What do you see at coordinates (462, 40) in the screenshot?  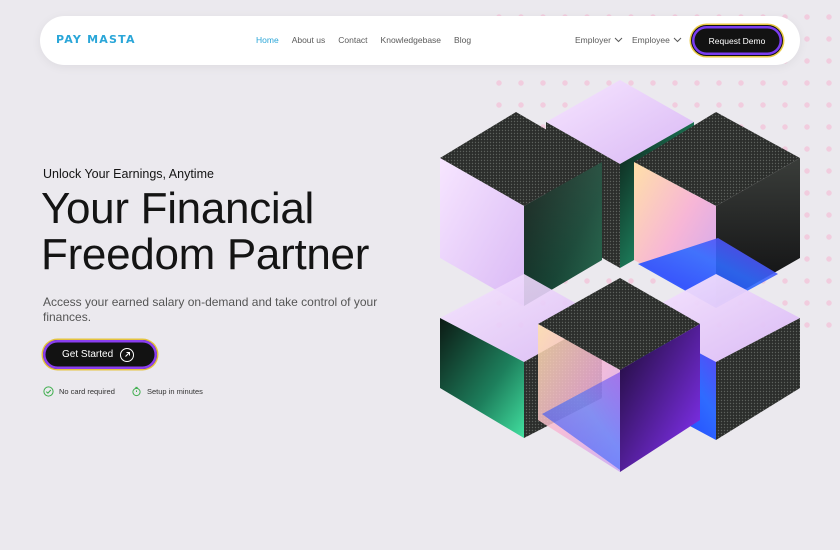 I see `nav-link-blog: Blog` at bounding box center [462, 40].